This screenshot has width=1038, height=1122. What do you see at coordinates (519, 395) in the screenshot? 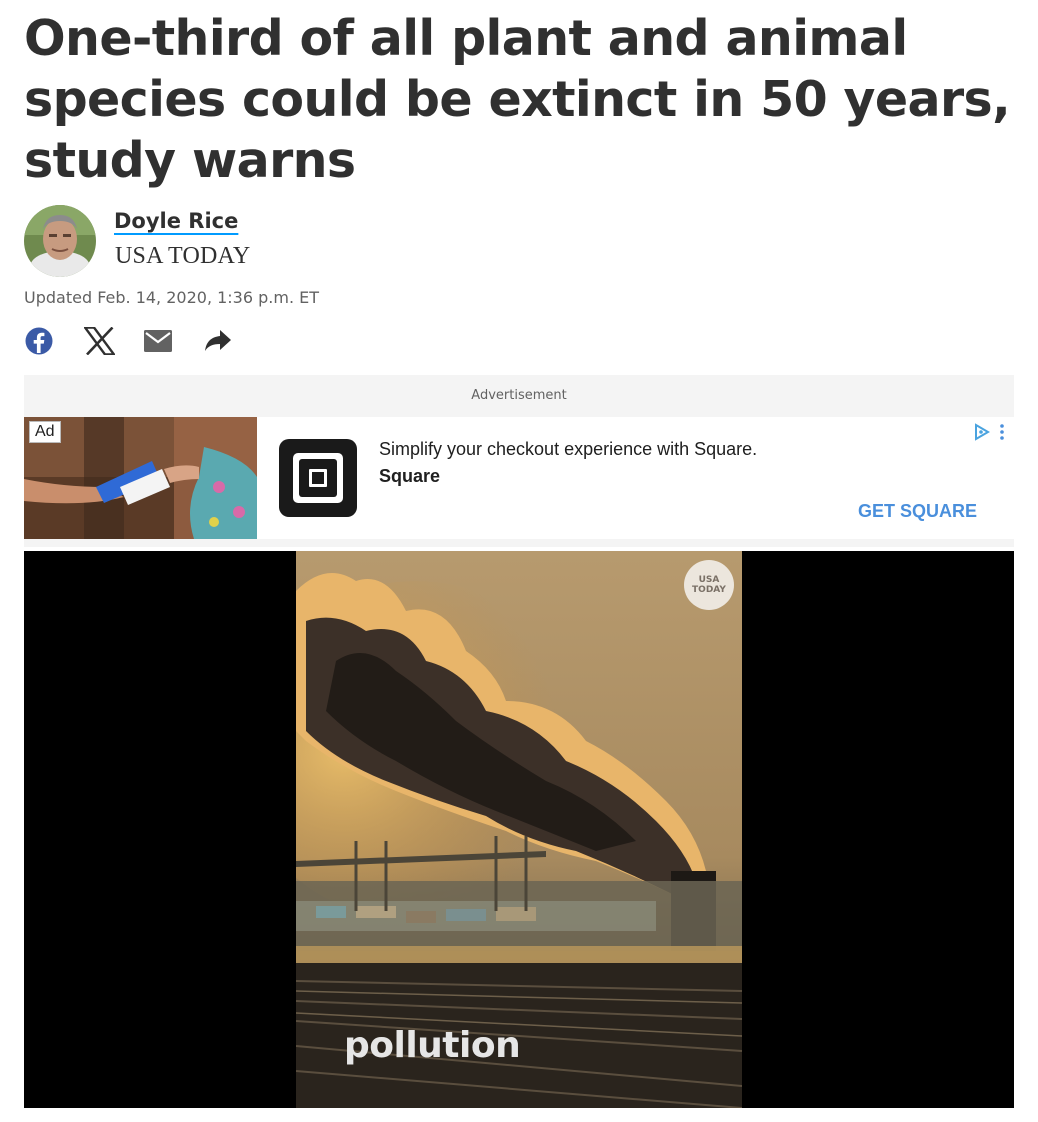
I see `advertisement-label: Advertisement` at bounding box center [519, 395].